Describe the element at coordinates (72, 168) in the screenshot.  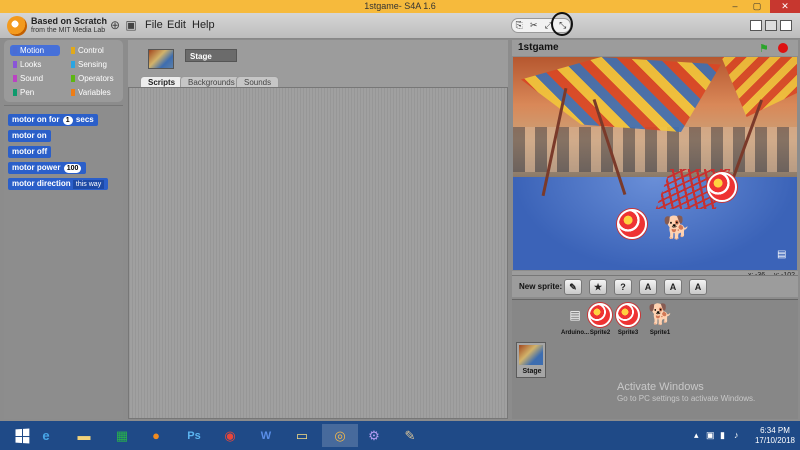
I see `power-input: 100` at that location.